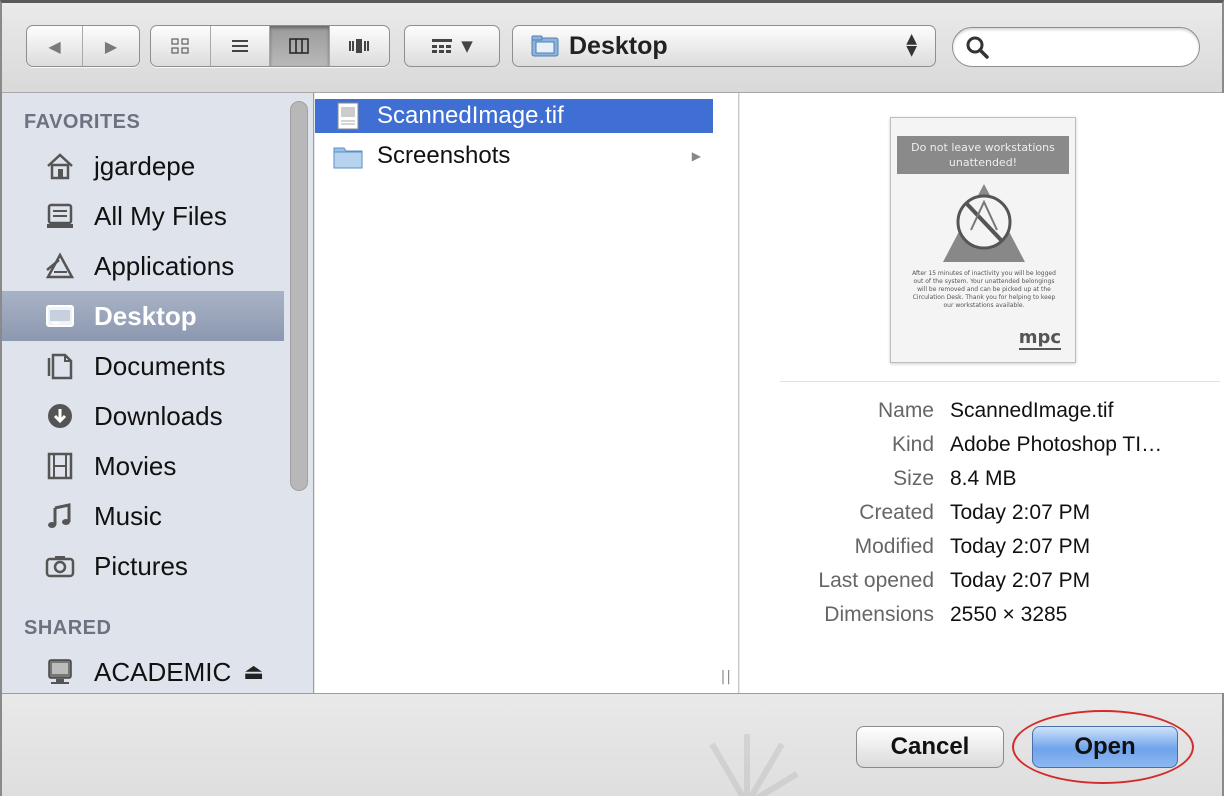  I want to click on back-arrow-icon: ◀, so click(54, 46).